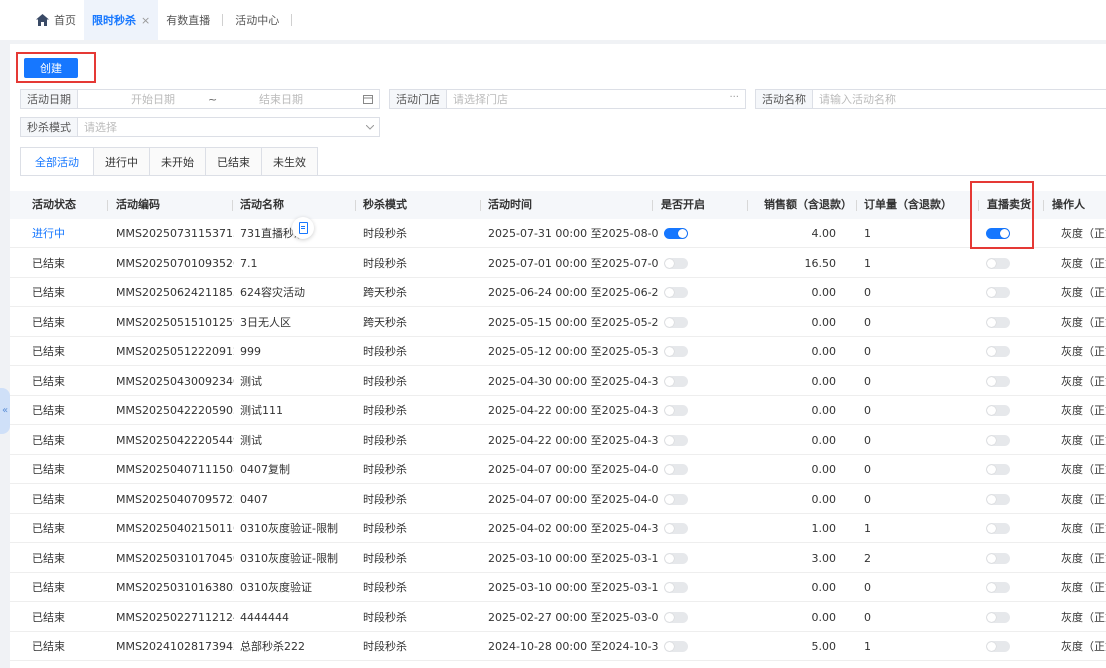  What do you see at coordinates (573, 499) in the screenshot?
I see `time-cell: 2025-04-07 00:00 至2025-04-07 23:59` at bounding box center [573, 499].